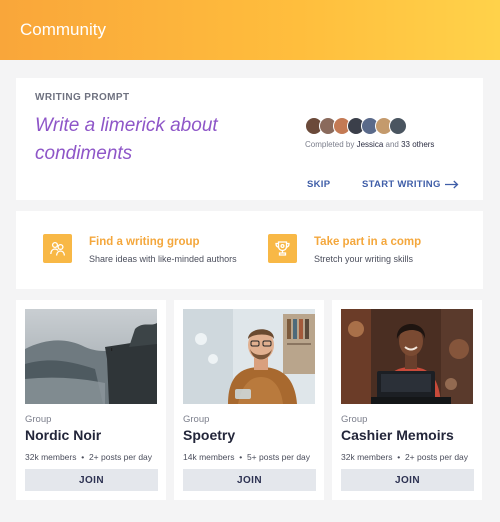  I want to click on arrow-right-icon, so click(451, 184).